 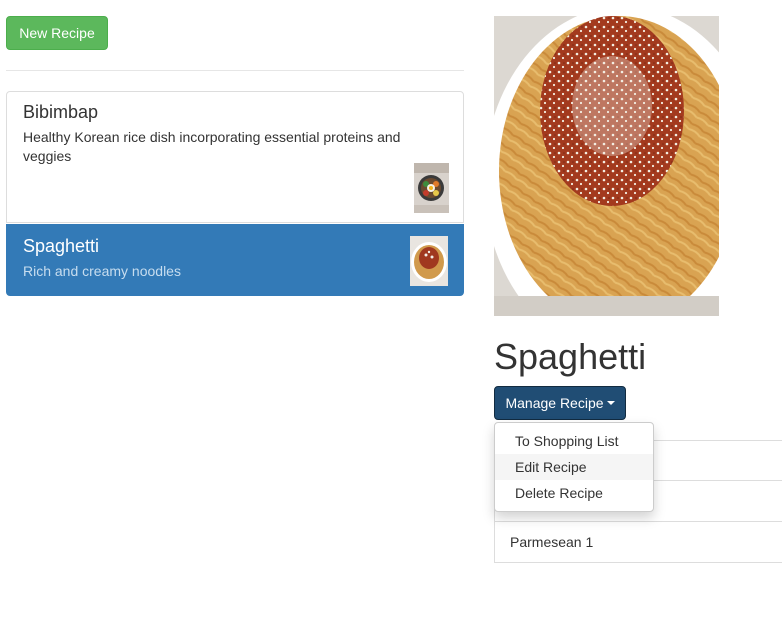 I want to click on manage-recipe-button: Manage Recipe, so click(x=560, y=403).